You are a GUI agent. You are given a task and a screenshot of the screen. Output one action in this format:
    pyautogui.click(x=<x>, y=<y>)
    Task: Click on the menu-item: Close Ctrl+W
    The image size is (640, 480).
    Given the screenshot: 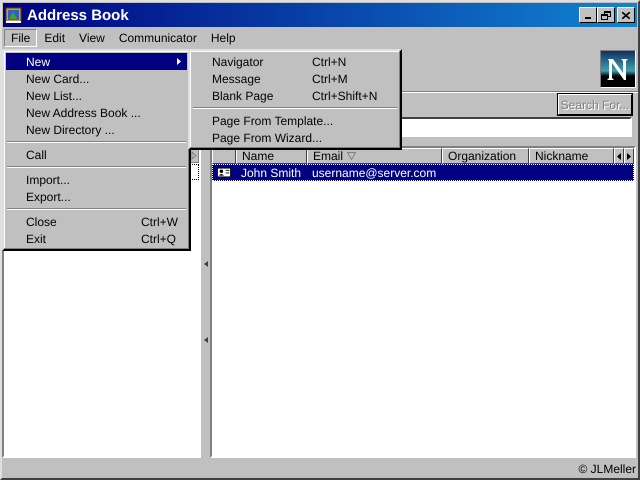 What is the action you would take?
    pyautogui.click(x=96, y=221)
    